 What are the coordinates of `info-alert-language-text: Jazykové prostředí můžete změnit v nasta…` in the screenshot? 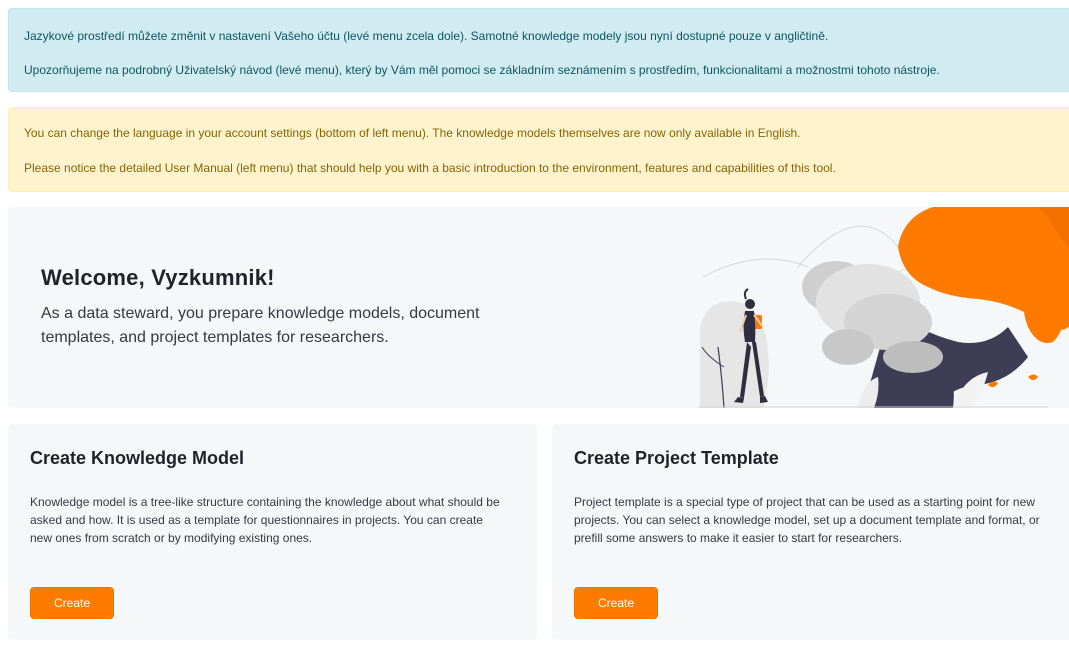 It's located at (426, 36).